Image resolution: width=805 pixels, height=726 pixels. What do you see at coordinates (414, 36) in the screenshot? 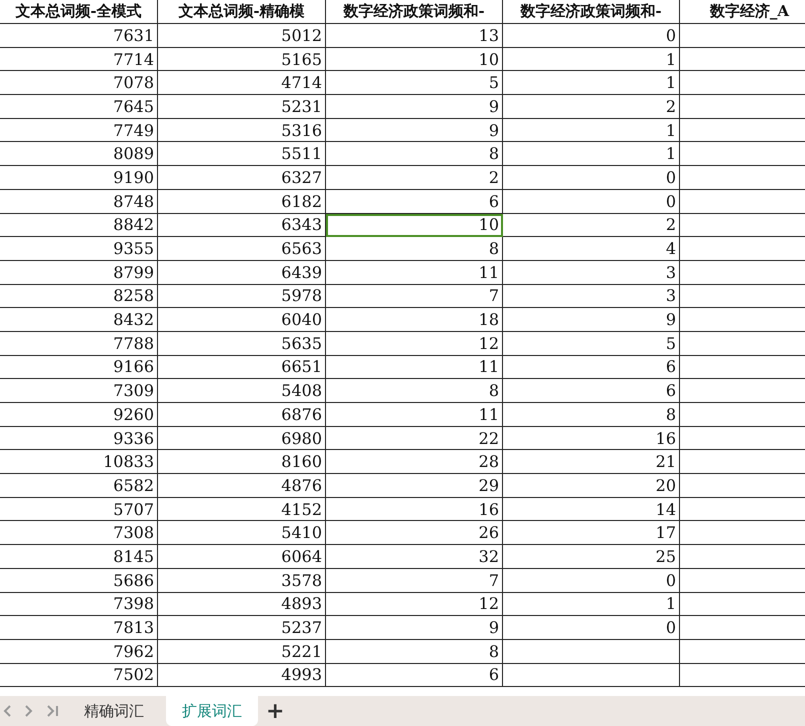
I see `table-cell: 13` at bounding box center [414, 36].